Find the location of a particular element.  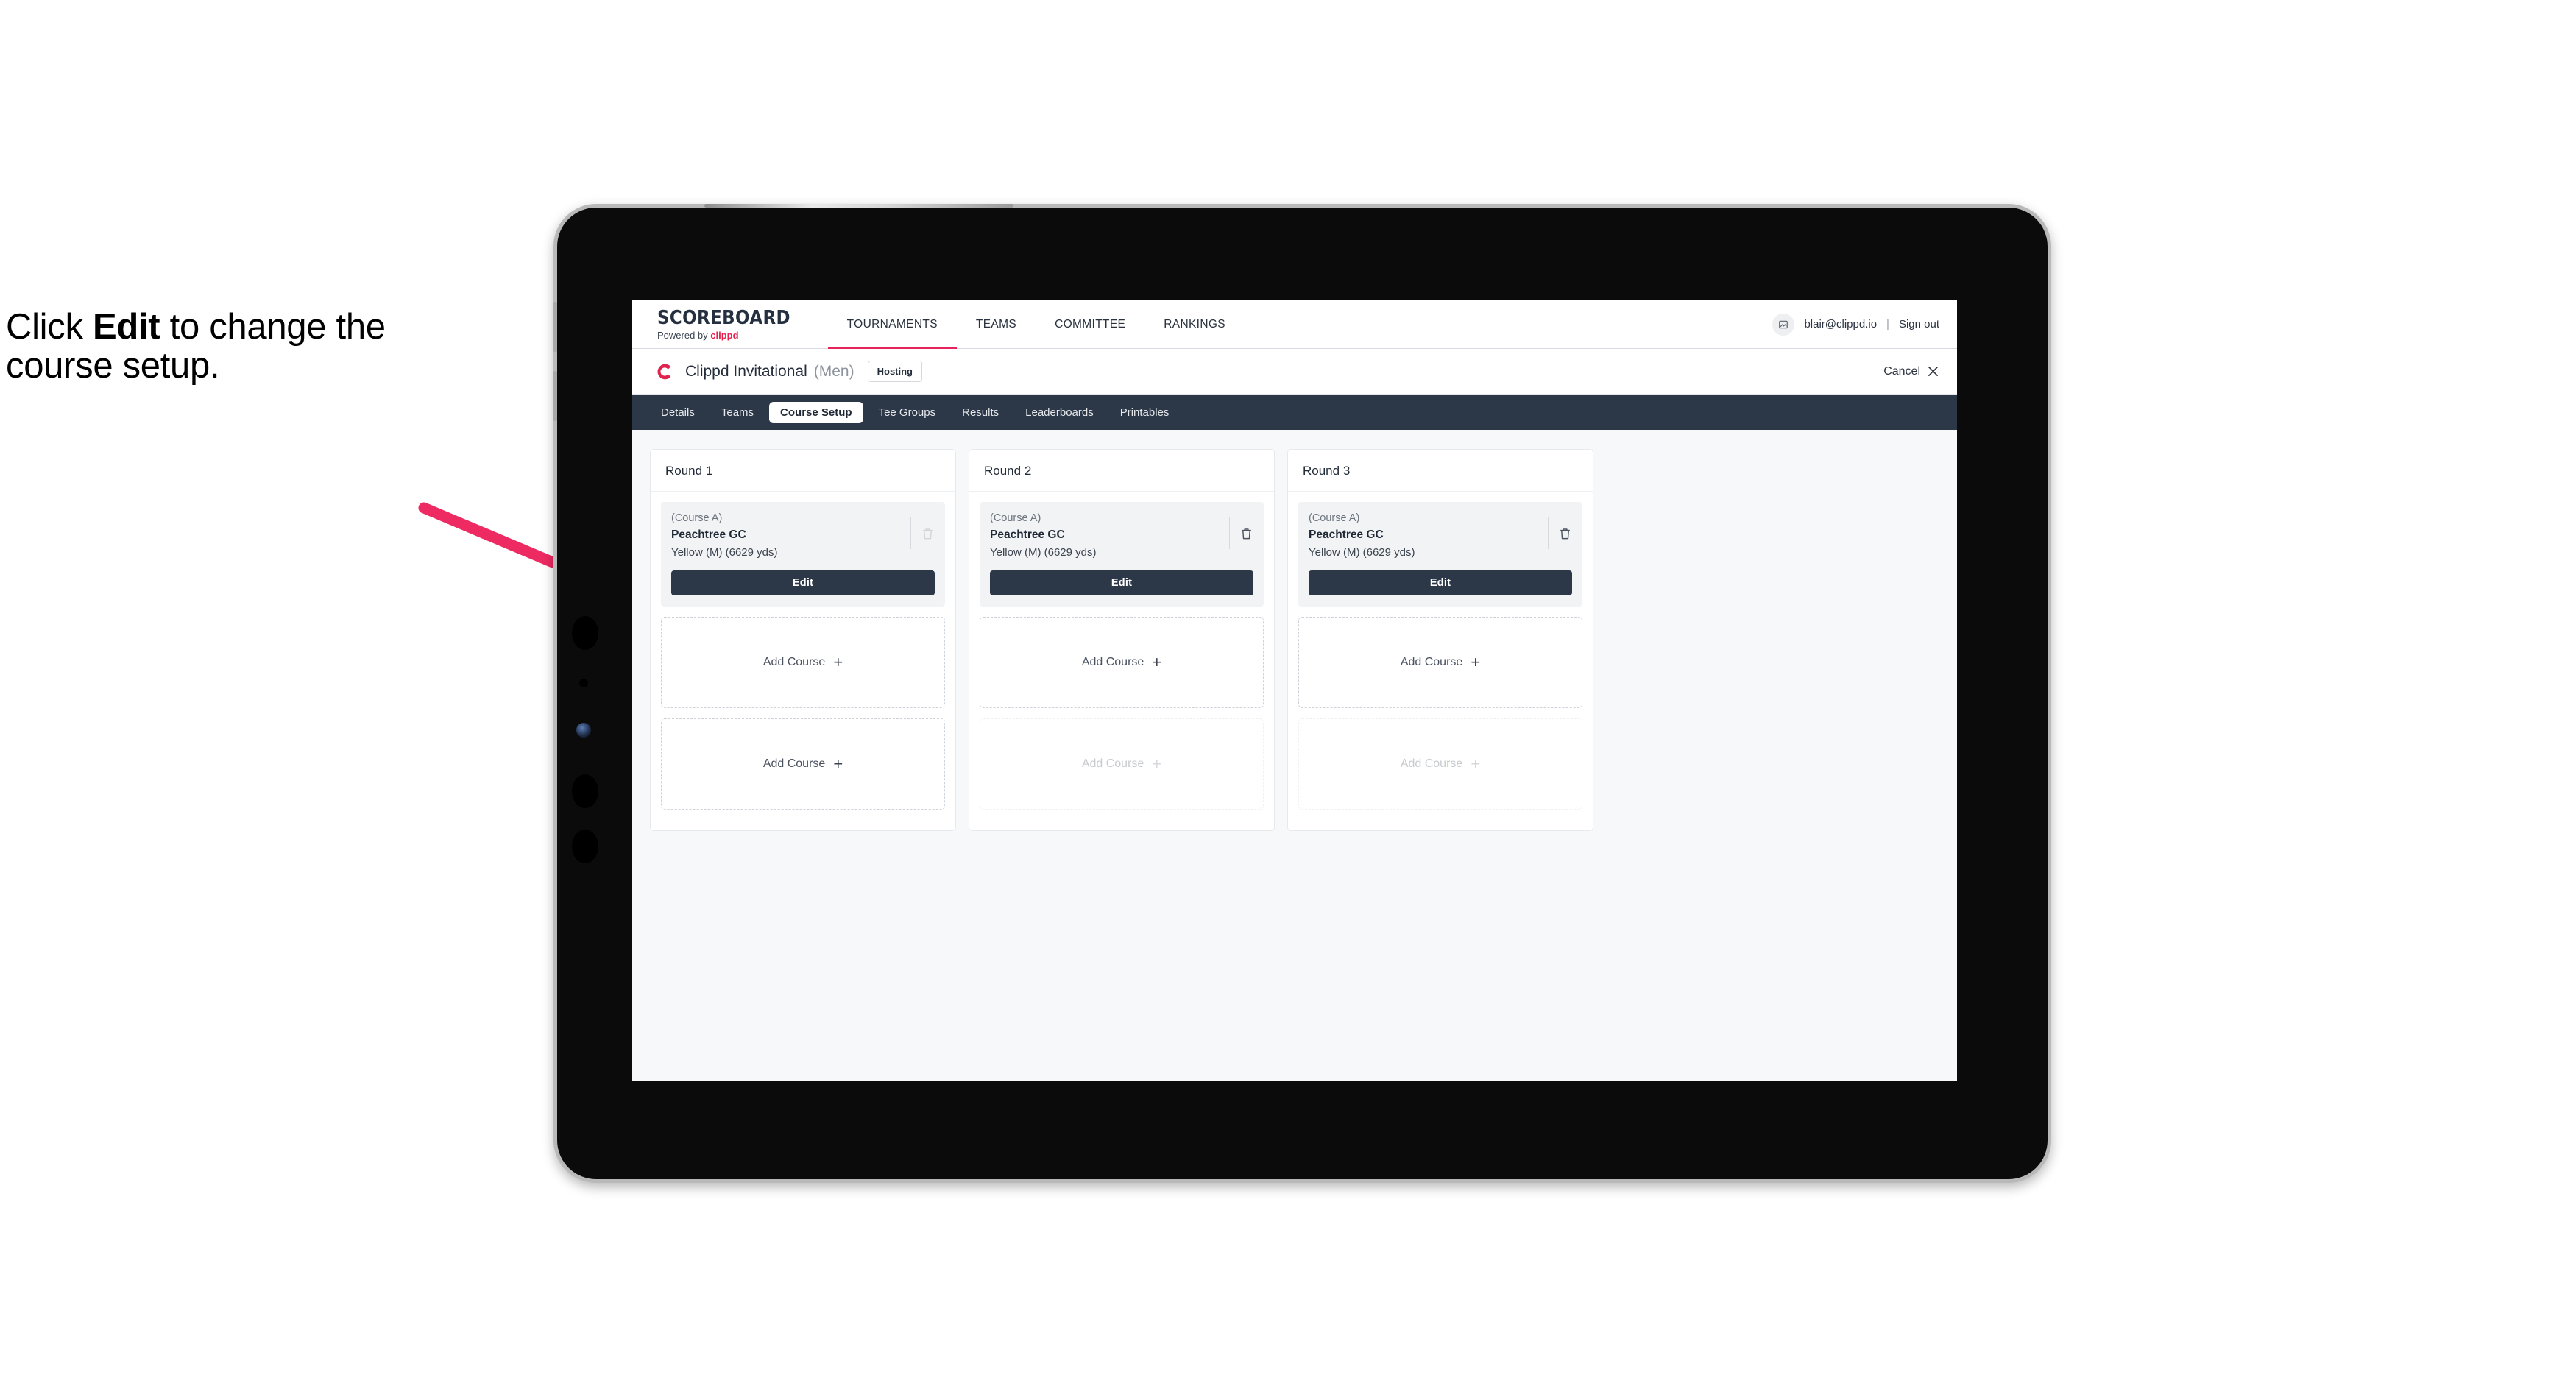

tab-course-setup: Course Setup is located at coordinates (816, 412).